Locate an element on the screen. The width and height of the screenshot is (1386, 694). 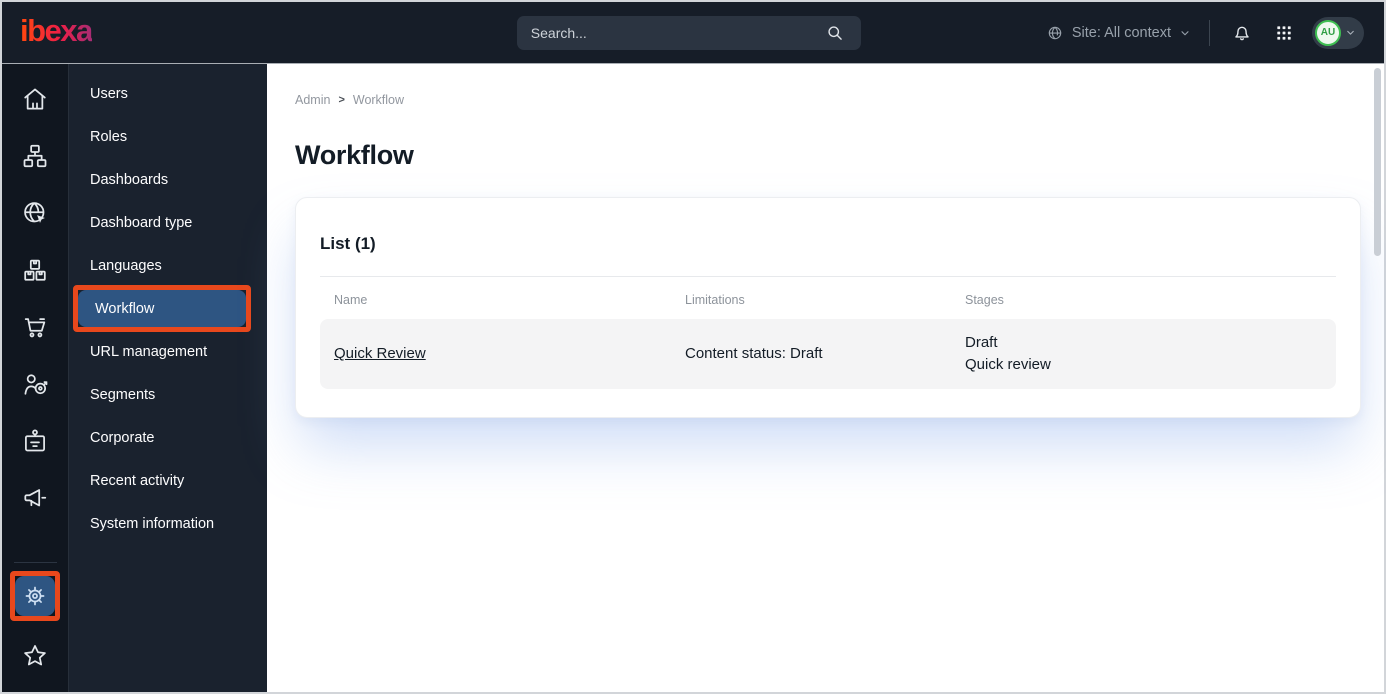
customers-target-icon is located at coordinates (35, 383).